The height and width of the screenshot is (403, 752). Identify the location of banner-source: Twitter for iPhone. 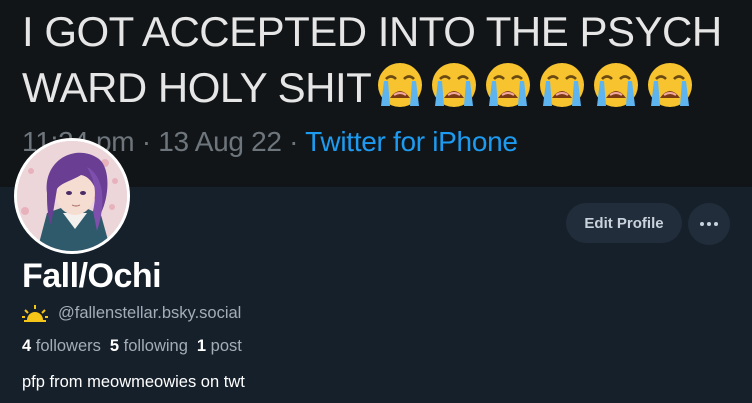
(411, 141).